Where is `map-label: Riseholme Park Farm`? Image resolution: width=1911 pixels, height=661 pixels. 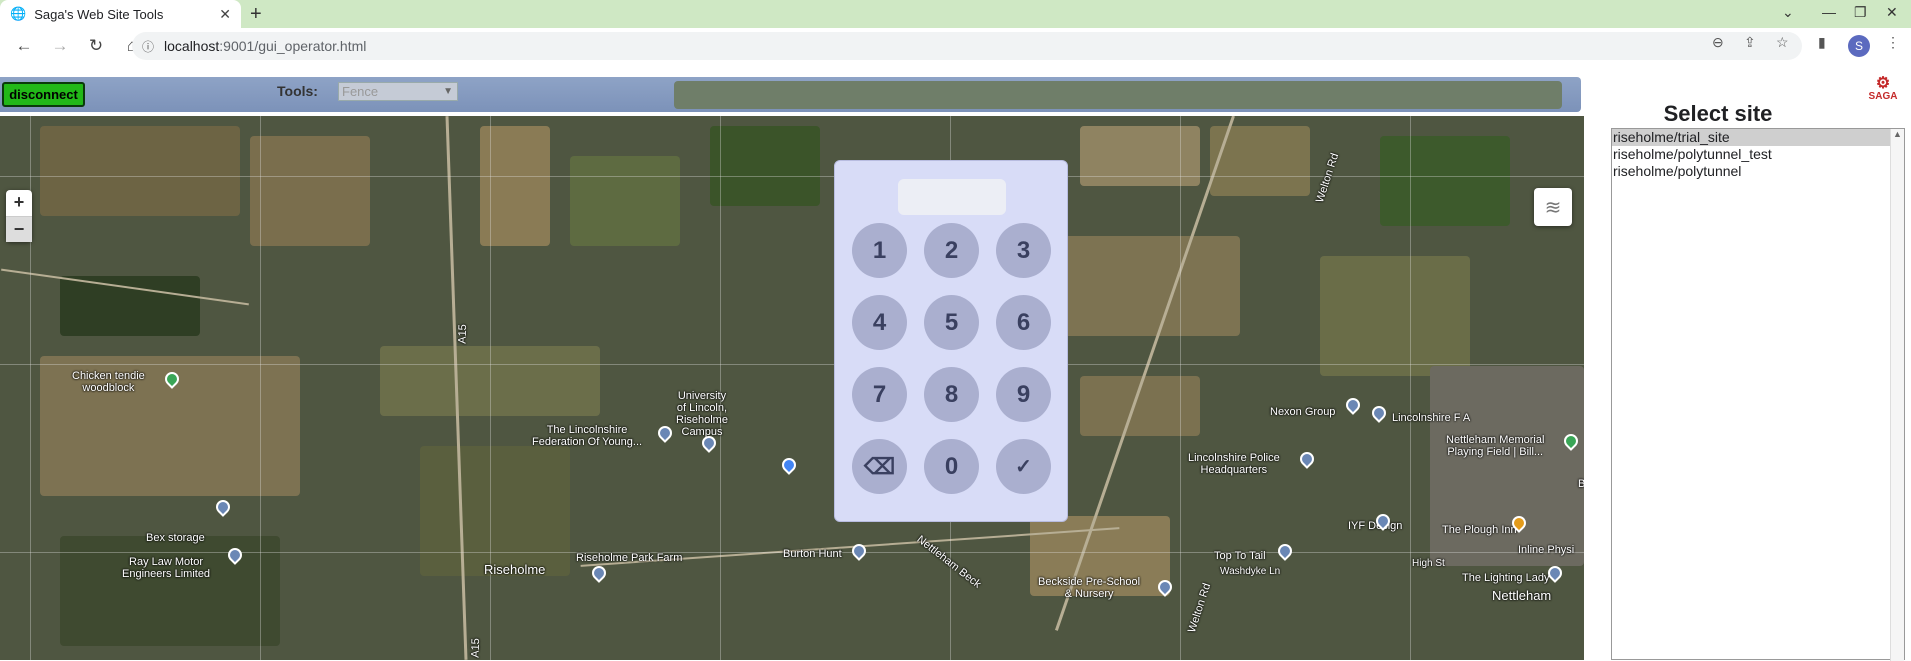
map-label: Riseholme Park Farm is located at coordinates (629, 558).